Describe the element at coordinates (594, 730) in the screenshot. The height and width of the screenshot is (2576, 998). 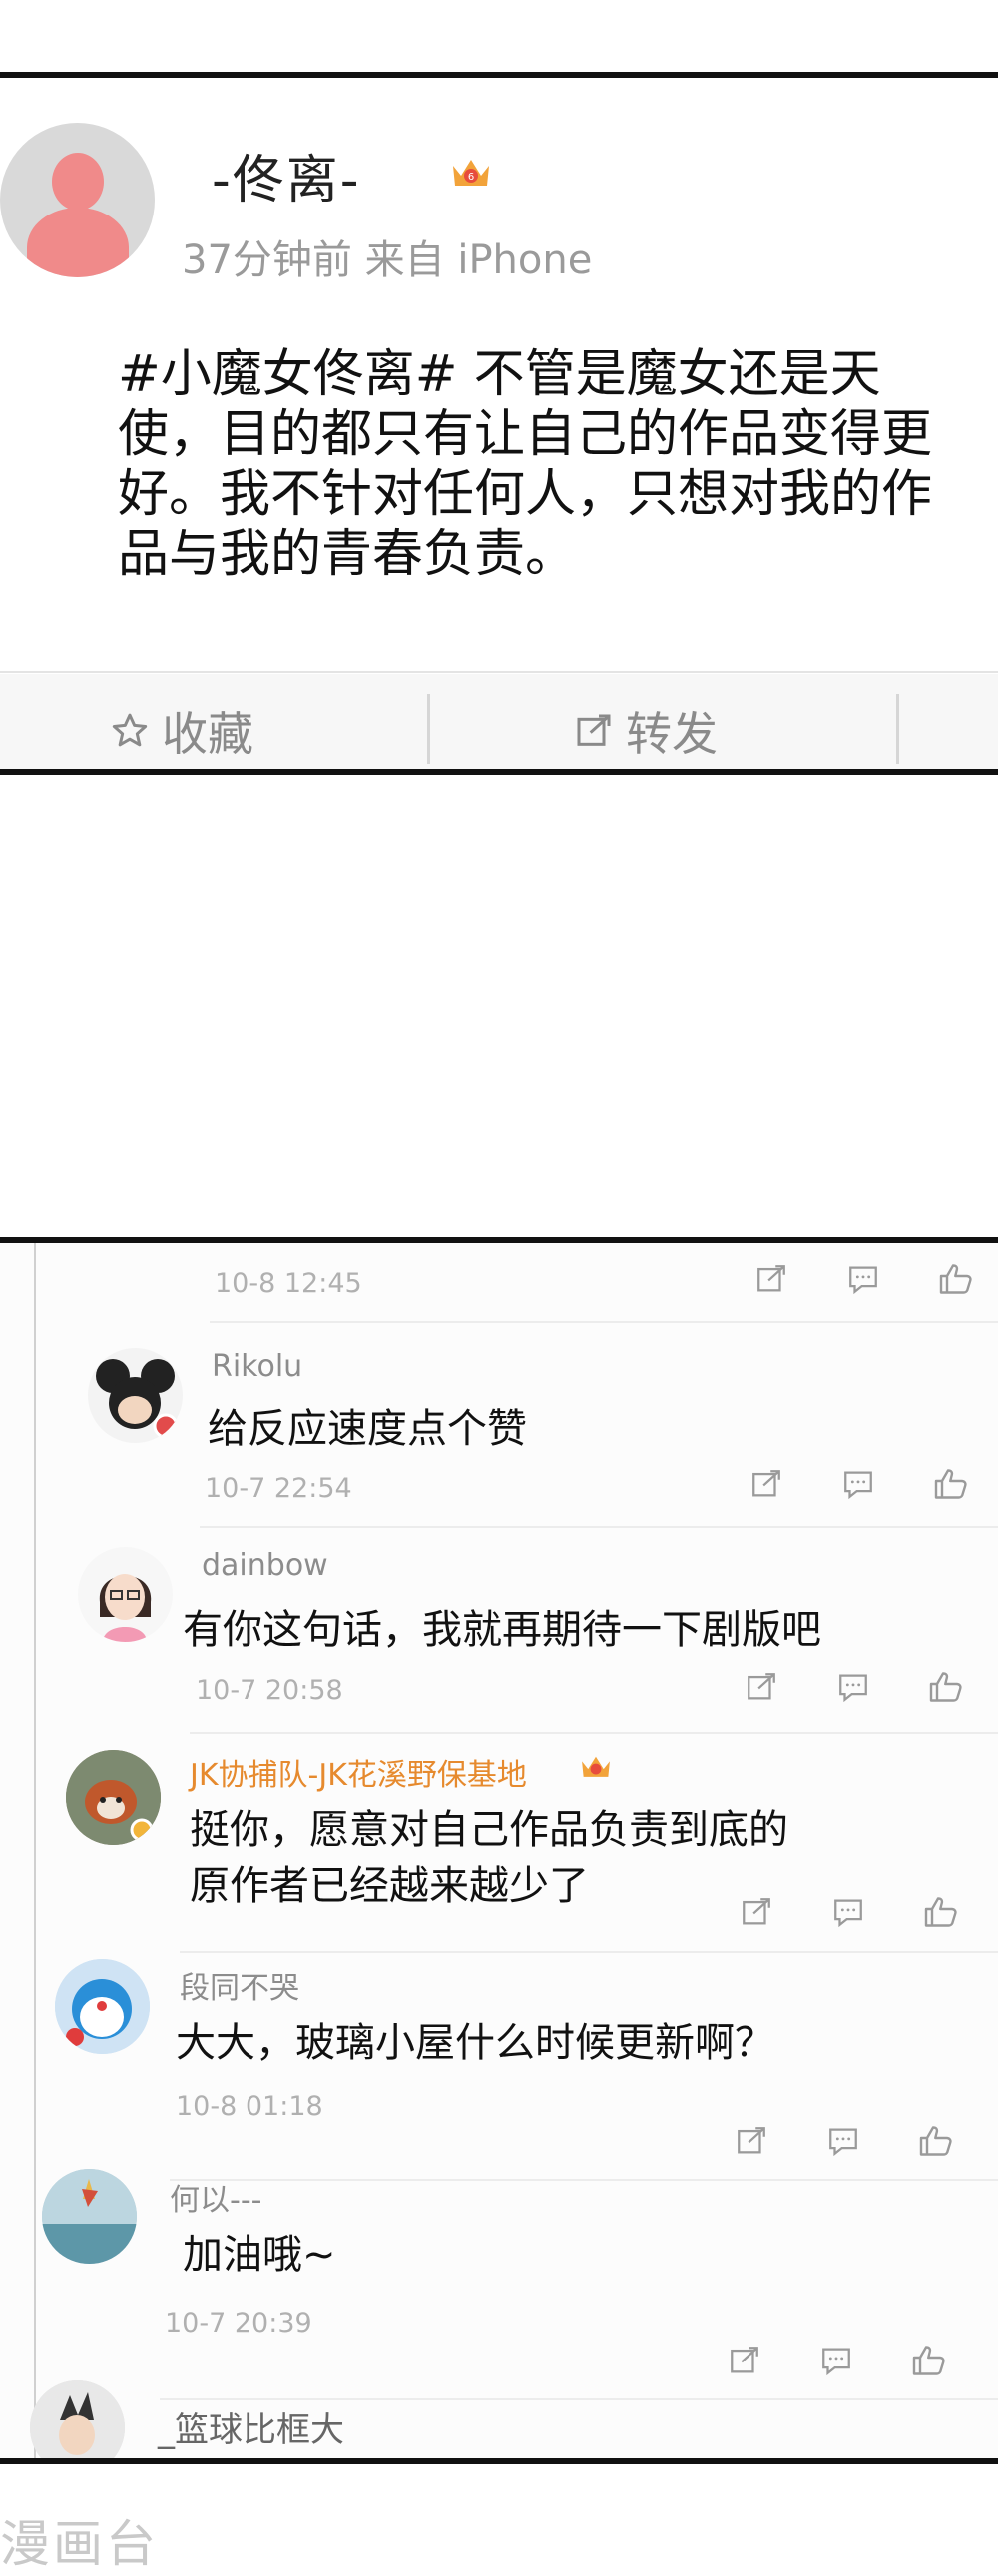
I see `forward-icon` at that location.